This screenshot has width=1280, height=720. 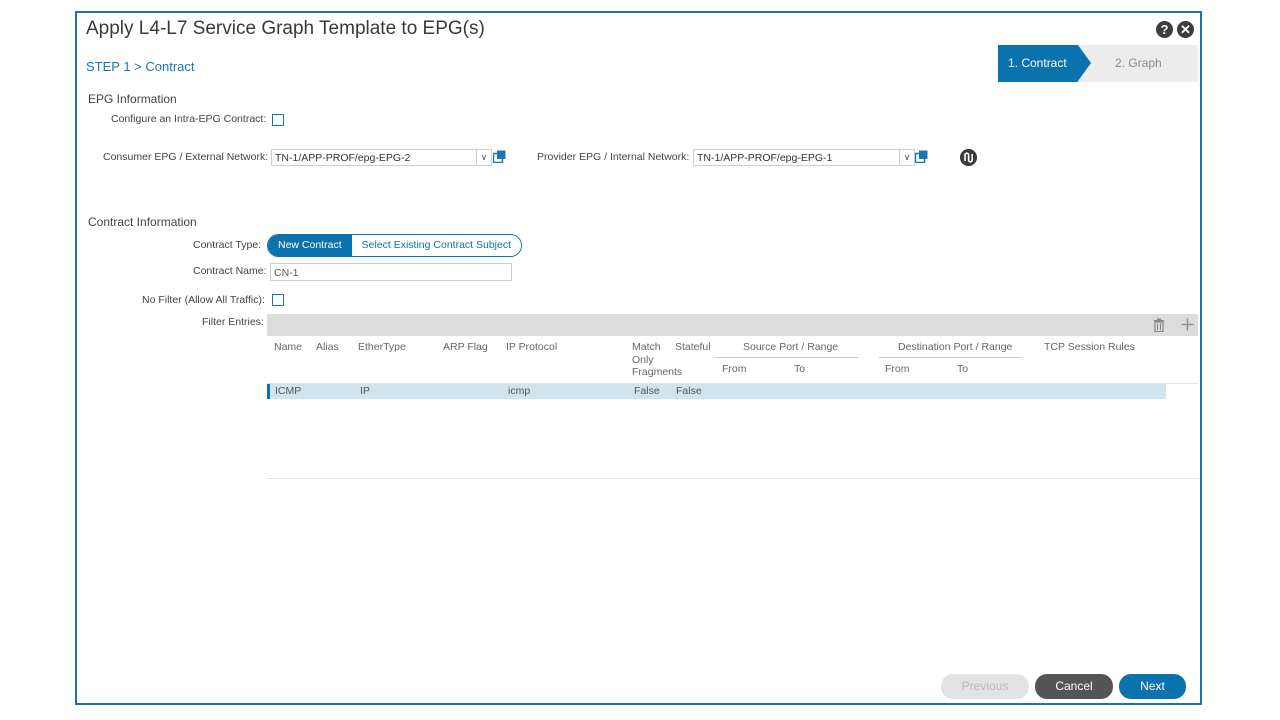 What do you see at coordinates (531, 347) in the screenshot?
I see `col-ip-protocol: IP Protocol` at bounding box center [531, 347].